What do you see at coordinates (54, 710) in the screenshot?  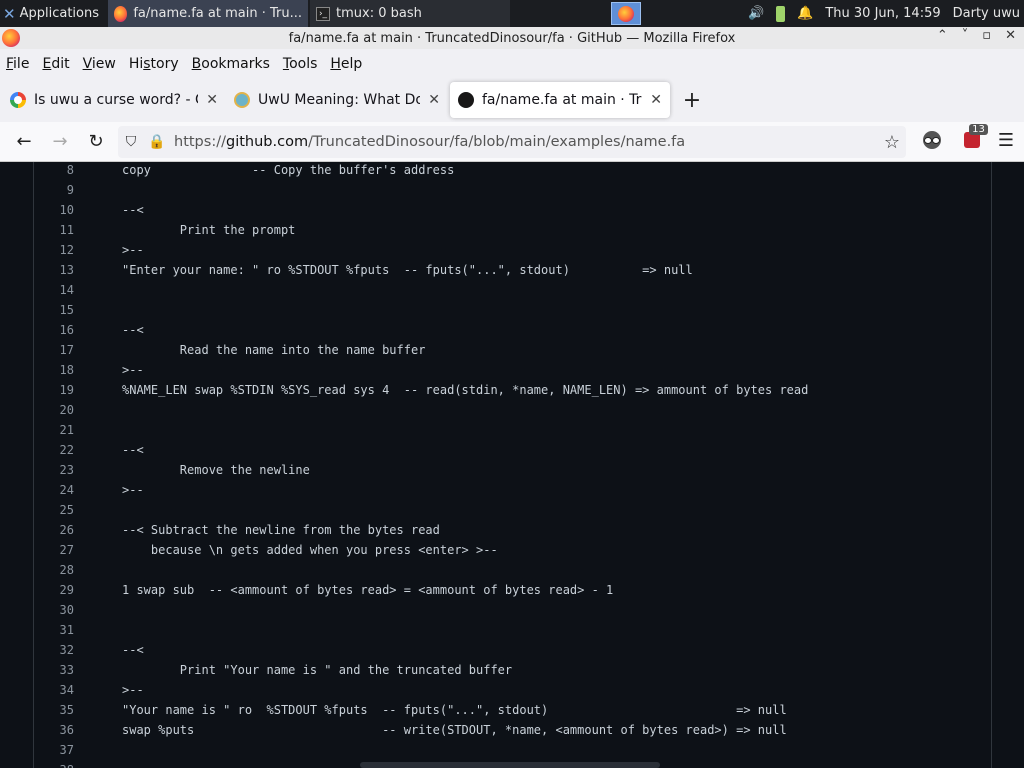 I see `line-number: 35` at bounding box center [54, 710].